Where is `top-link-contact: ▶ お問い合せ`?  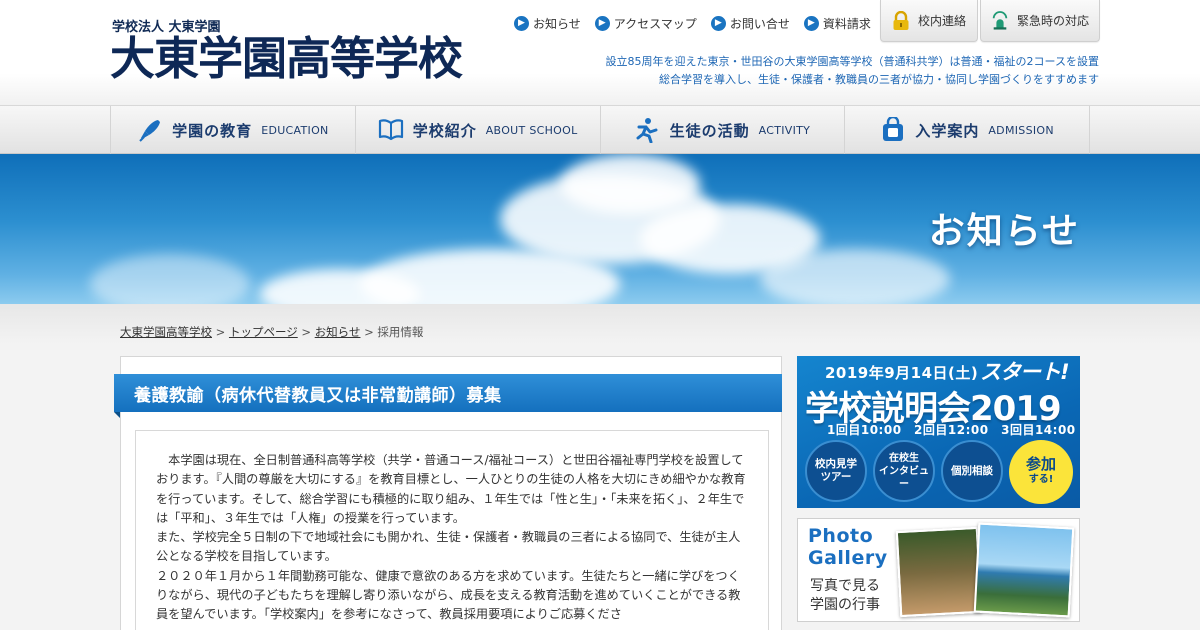
top-link-contact: ▶ お問い合せ is located at coordinates (750, 23).